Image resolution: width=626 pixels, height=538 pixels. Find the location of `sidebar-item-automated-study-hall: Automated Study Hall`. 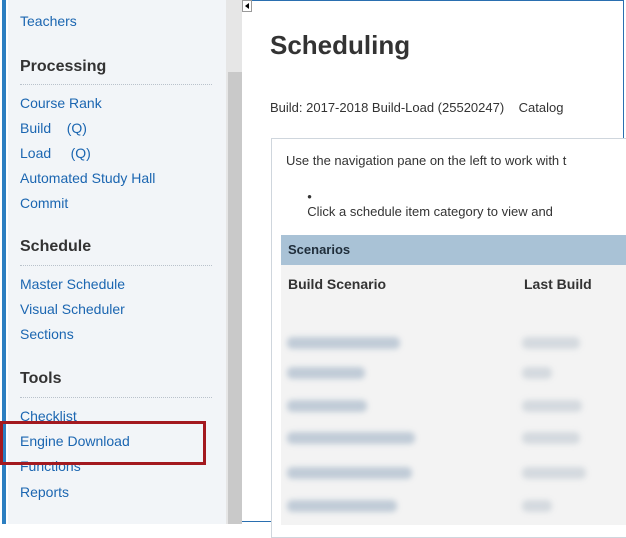

sidebar-item-automated-study-hall: Automated Study Hall is located at coordinates (87, 178).